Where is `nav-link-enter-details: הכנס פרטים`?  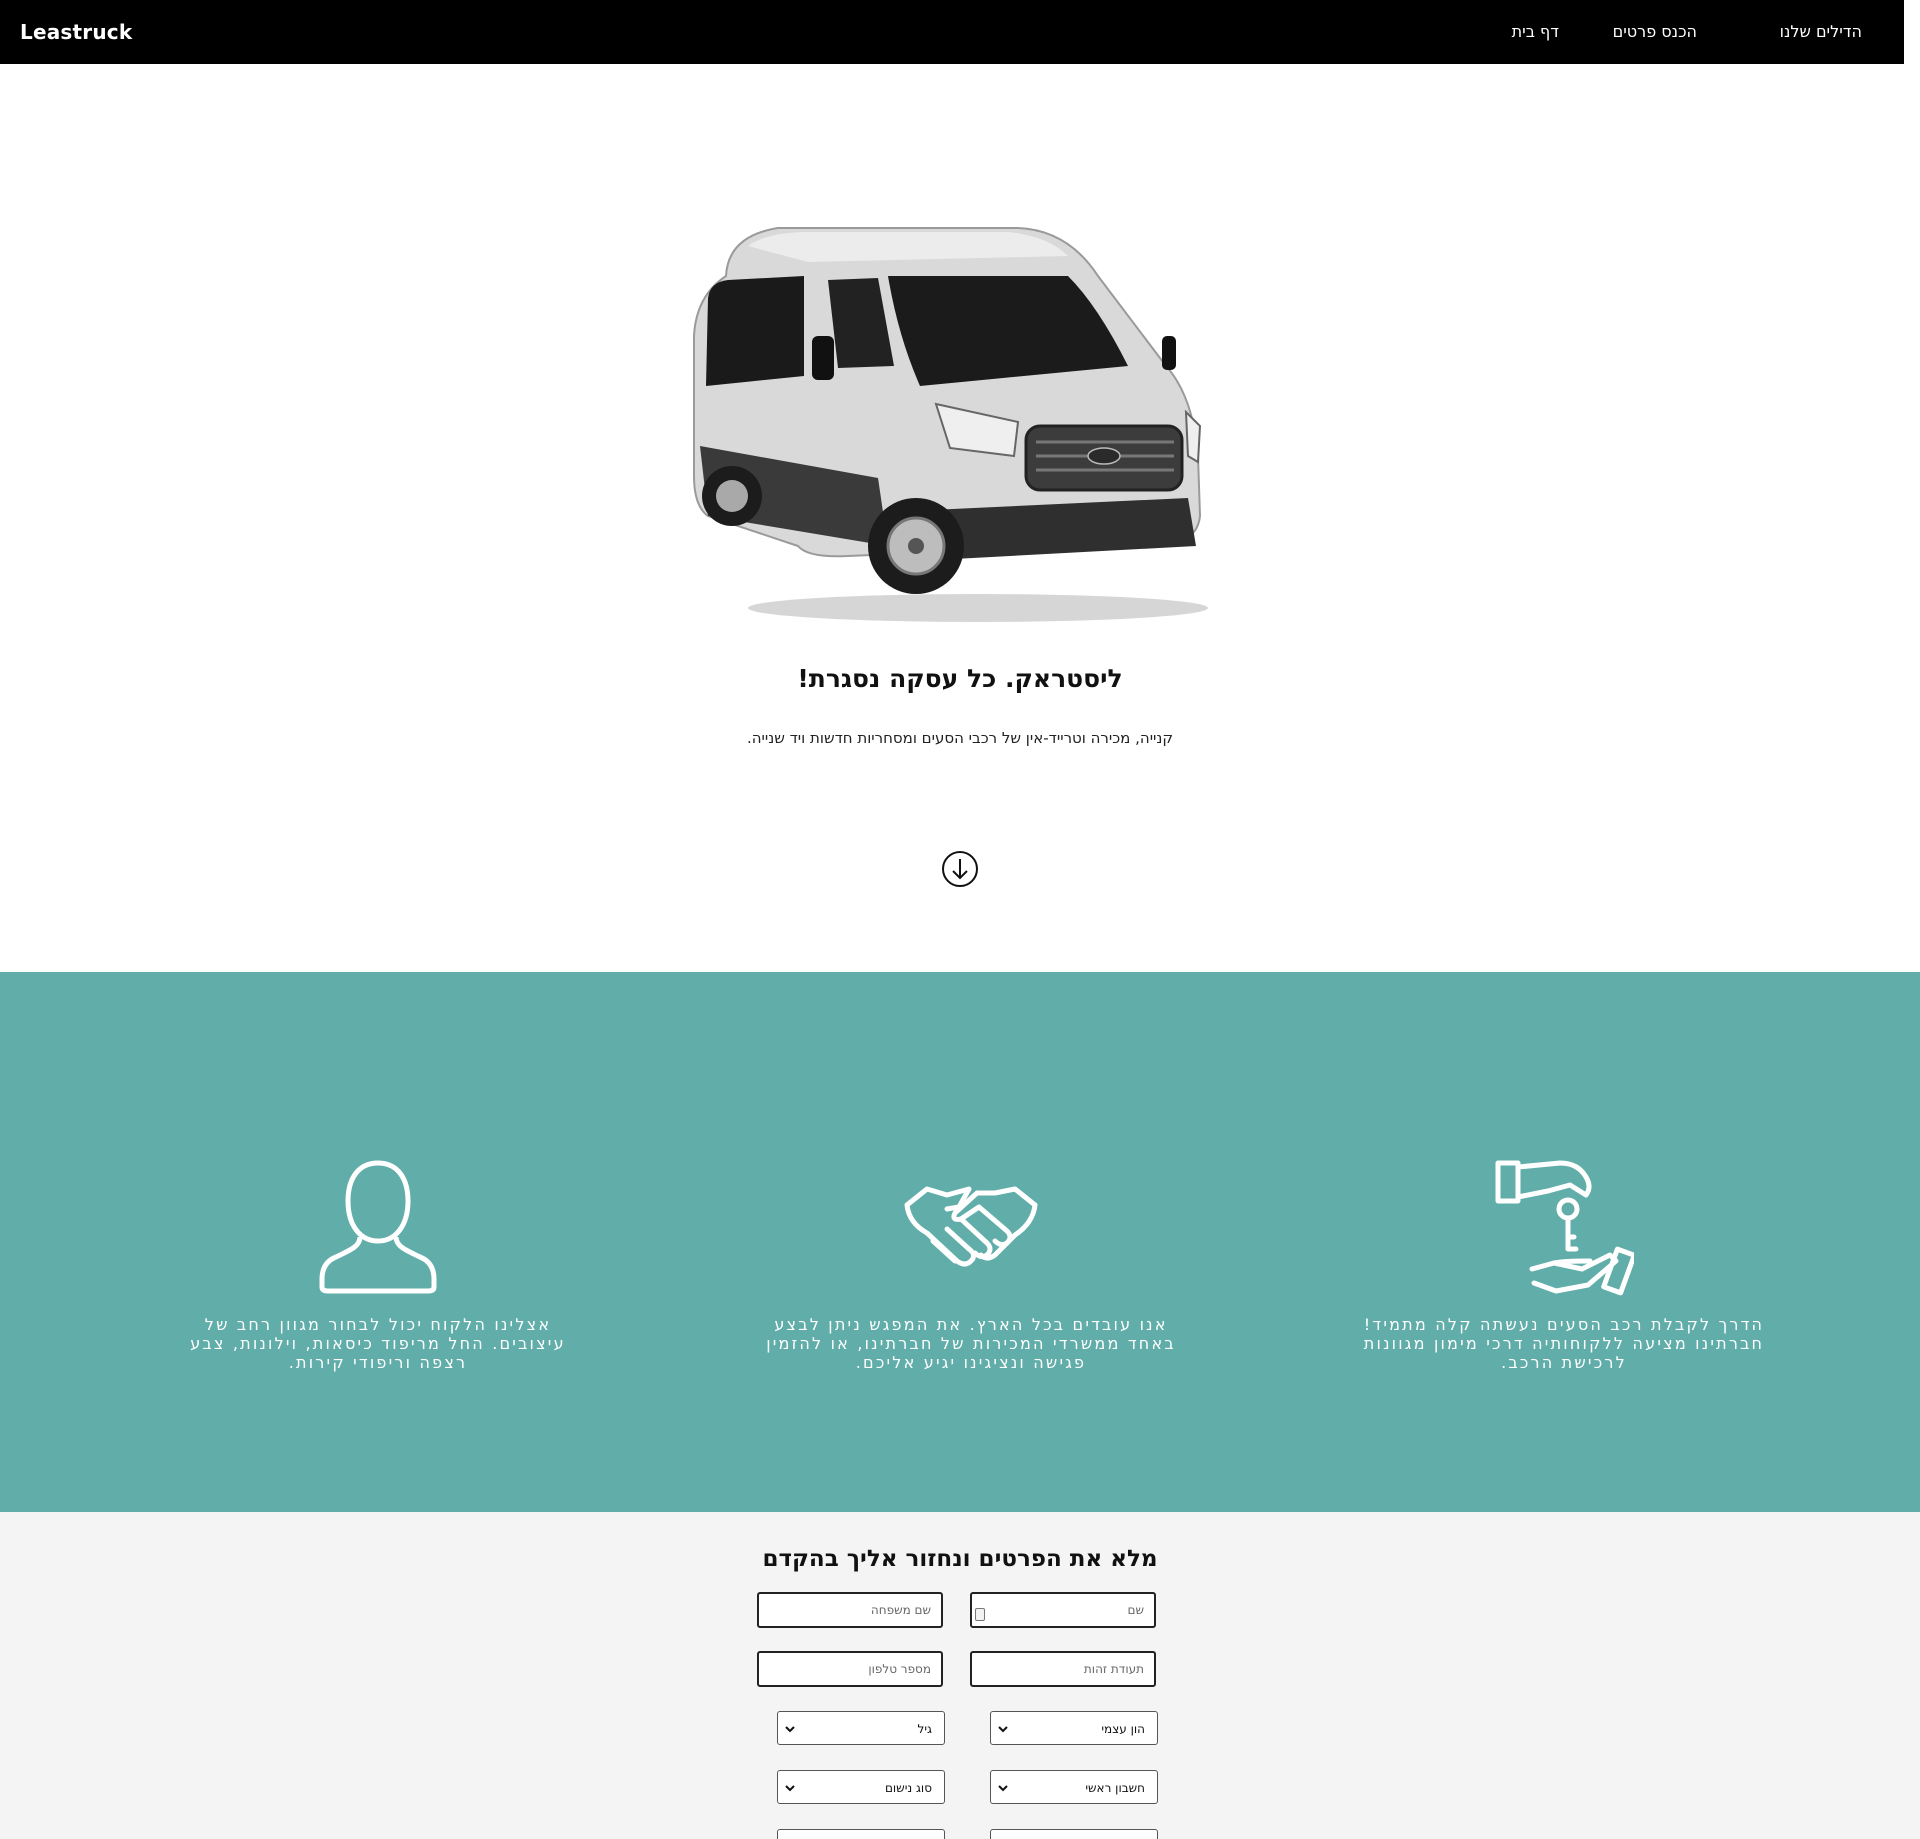
nav-link-enter-details: הכנס פרטים is located at coordinates (1655, 32).